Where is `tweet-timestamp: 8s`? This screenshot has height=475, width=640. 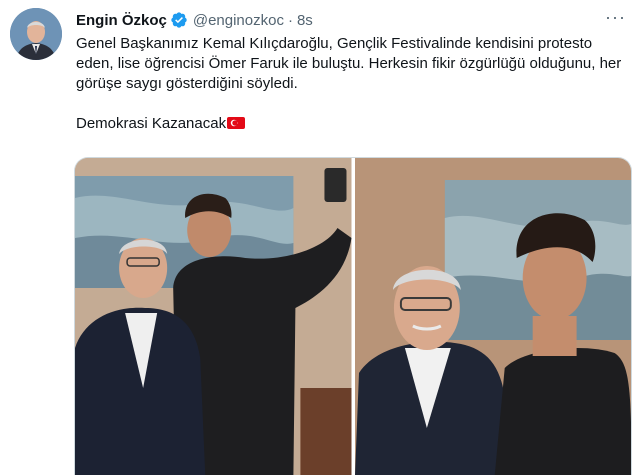
tweet-timestamp: 8s is located at coordinates (305, 20).